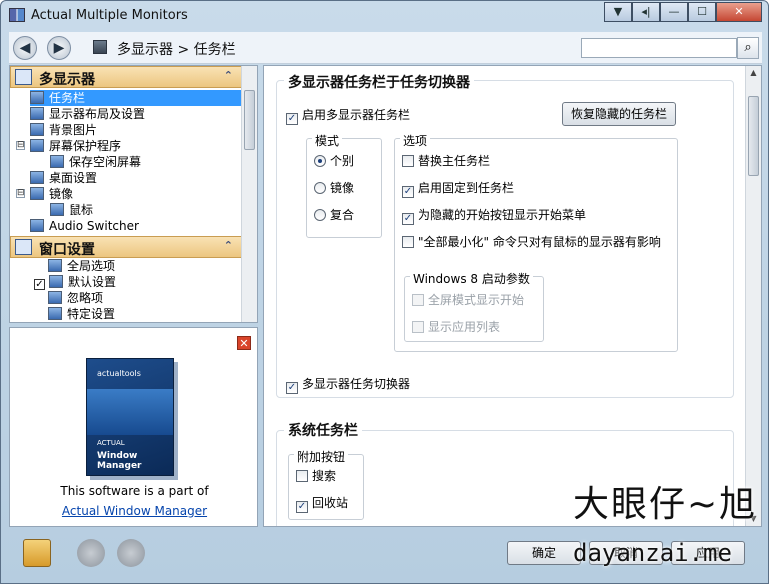 Image resolution: width=769 pixels, height=584 pixels. What do you see at coordinates (739, 12) in the screenshot?
I see `close-button: ✕` at bounding box center [739, 12].